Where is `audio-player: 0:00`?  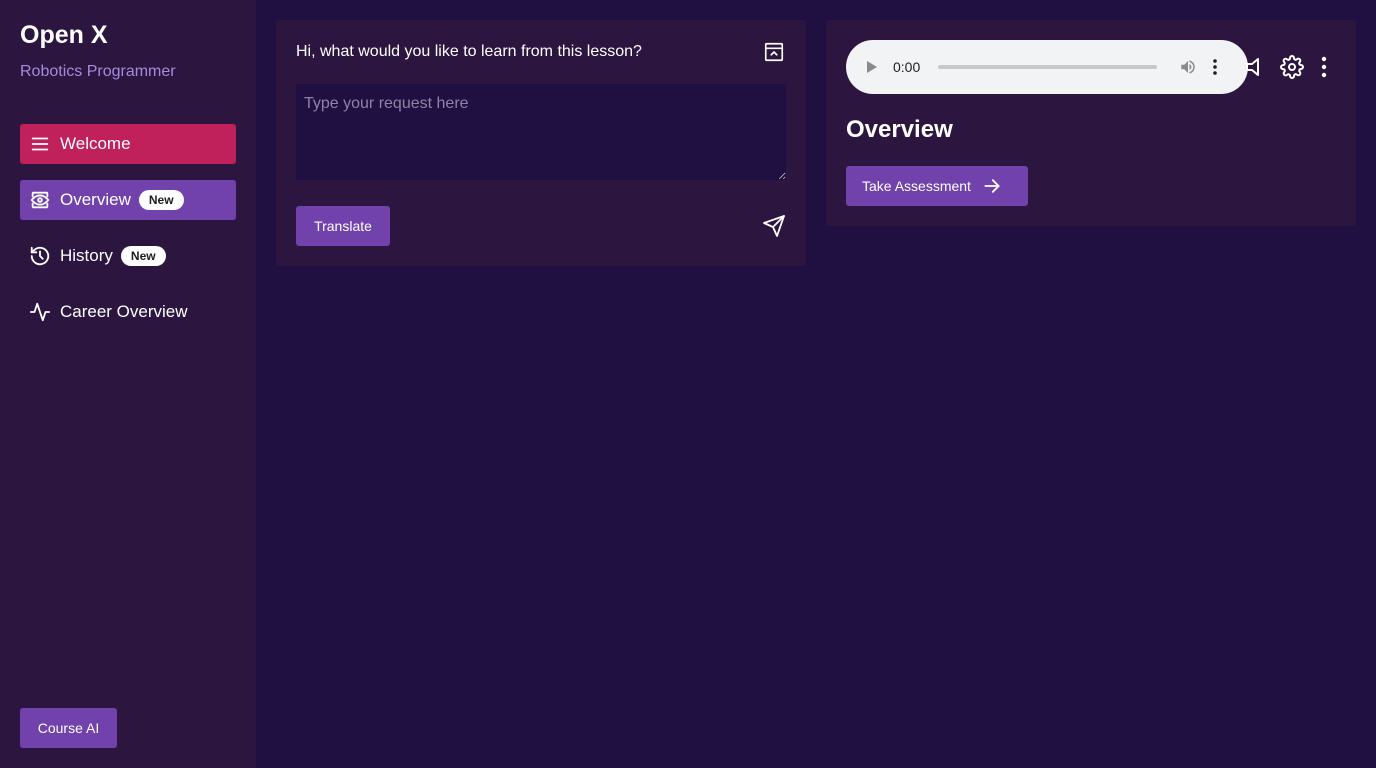
audio-player: 0:00 is located at coordinates (1047, 67).